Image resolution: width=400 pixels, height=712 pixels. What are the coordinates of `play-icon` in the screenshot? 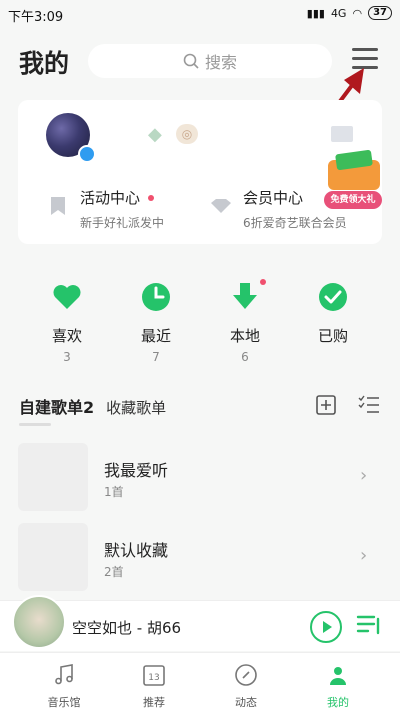 It's located at (327, 627).